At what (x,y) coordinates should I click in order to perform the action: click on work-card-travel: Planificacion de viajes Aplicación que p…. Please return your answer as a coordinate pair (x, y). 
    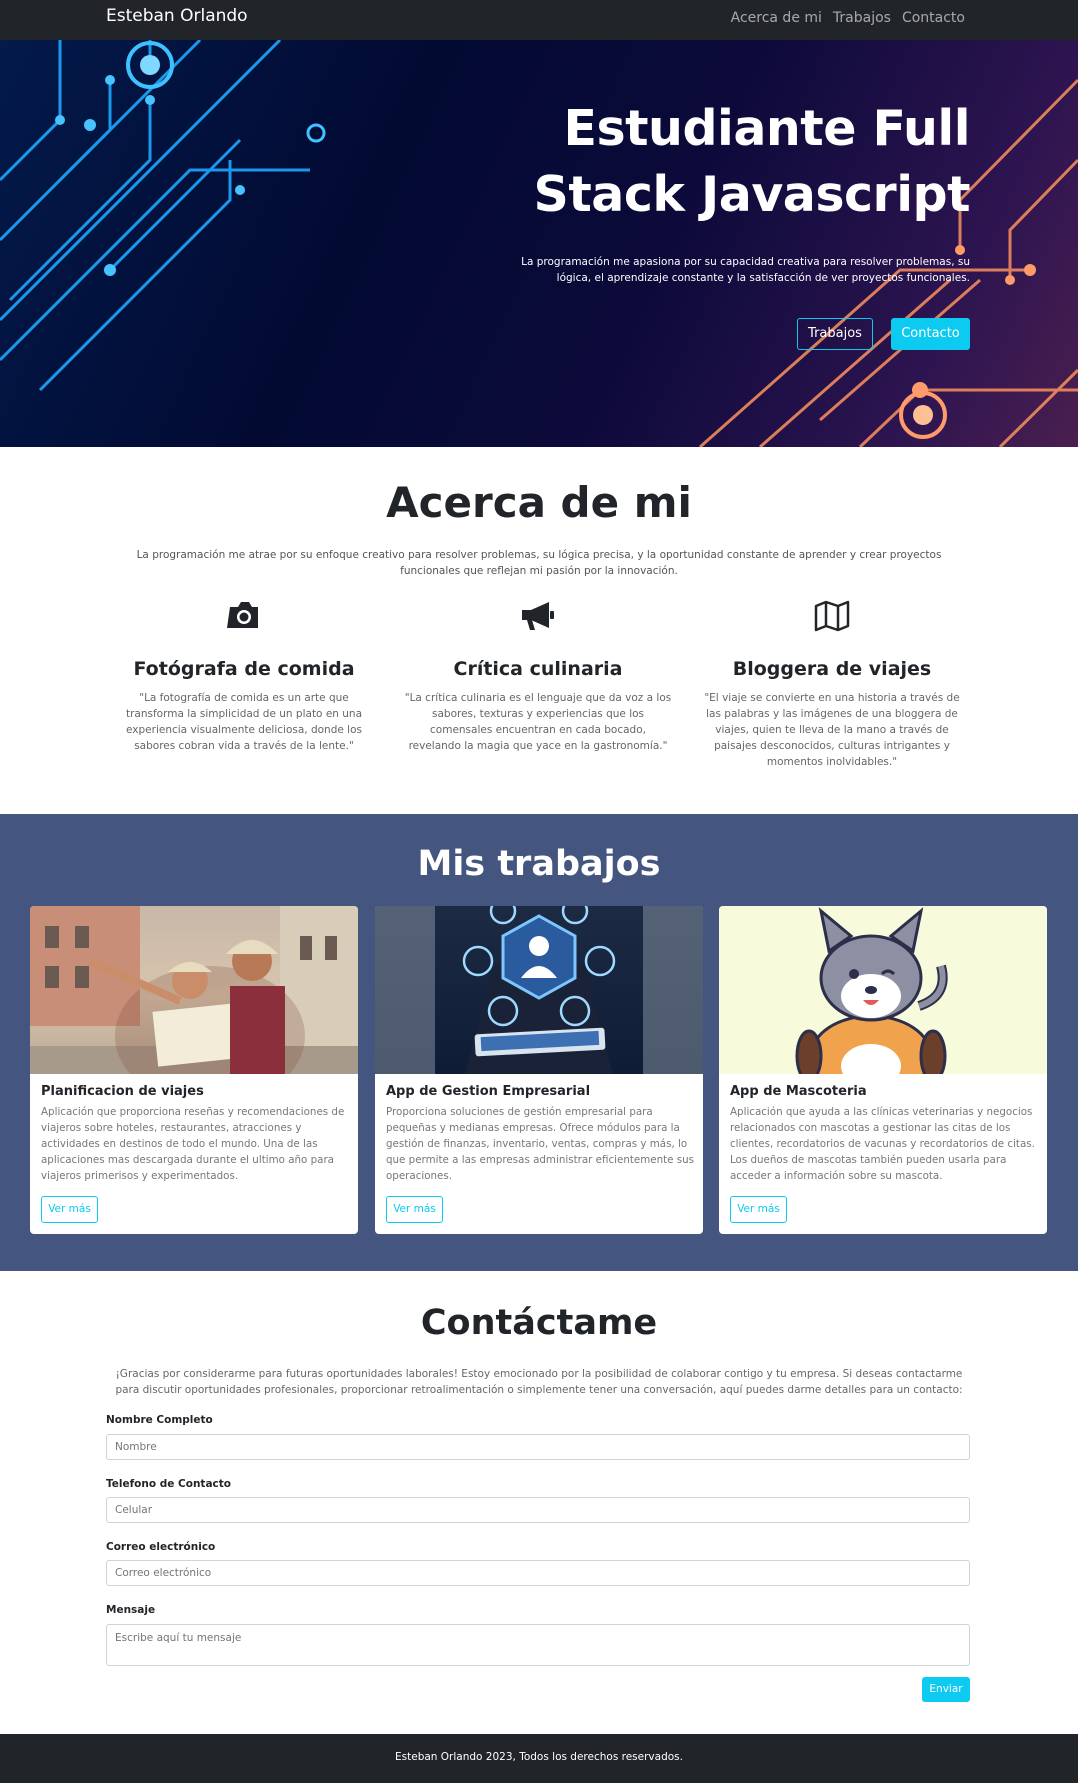
    Looking at the image, I should click on (194, 1070).